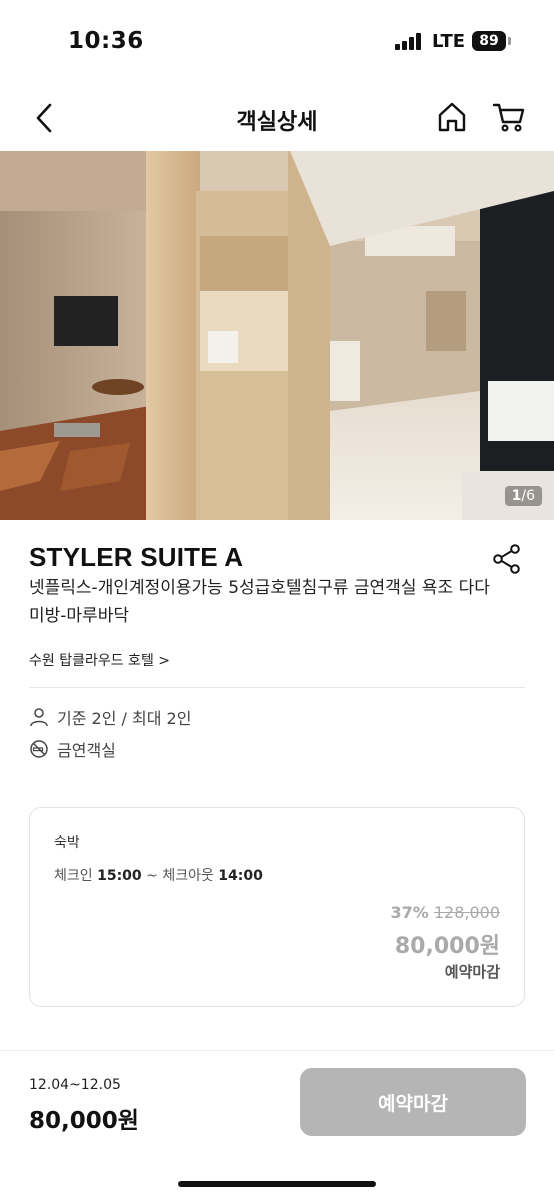  Describe the element at coordinates (277, 687) in the screenshot. I see `divider` at that location.